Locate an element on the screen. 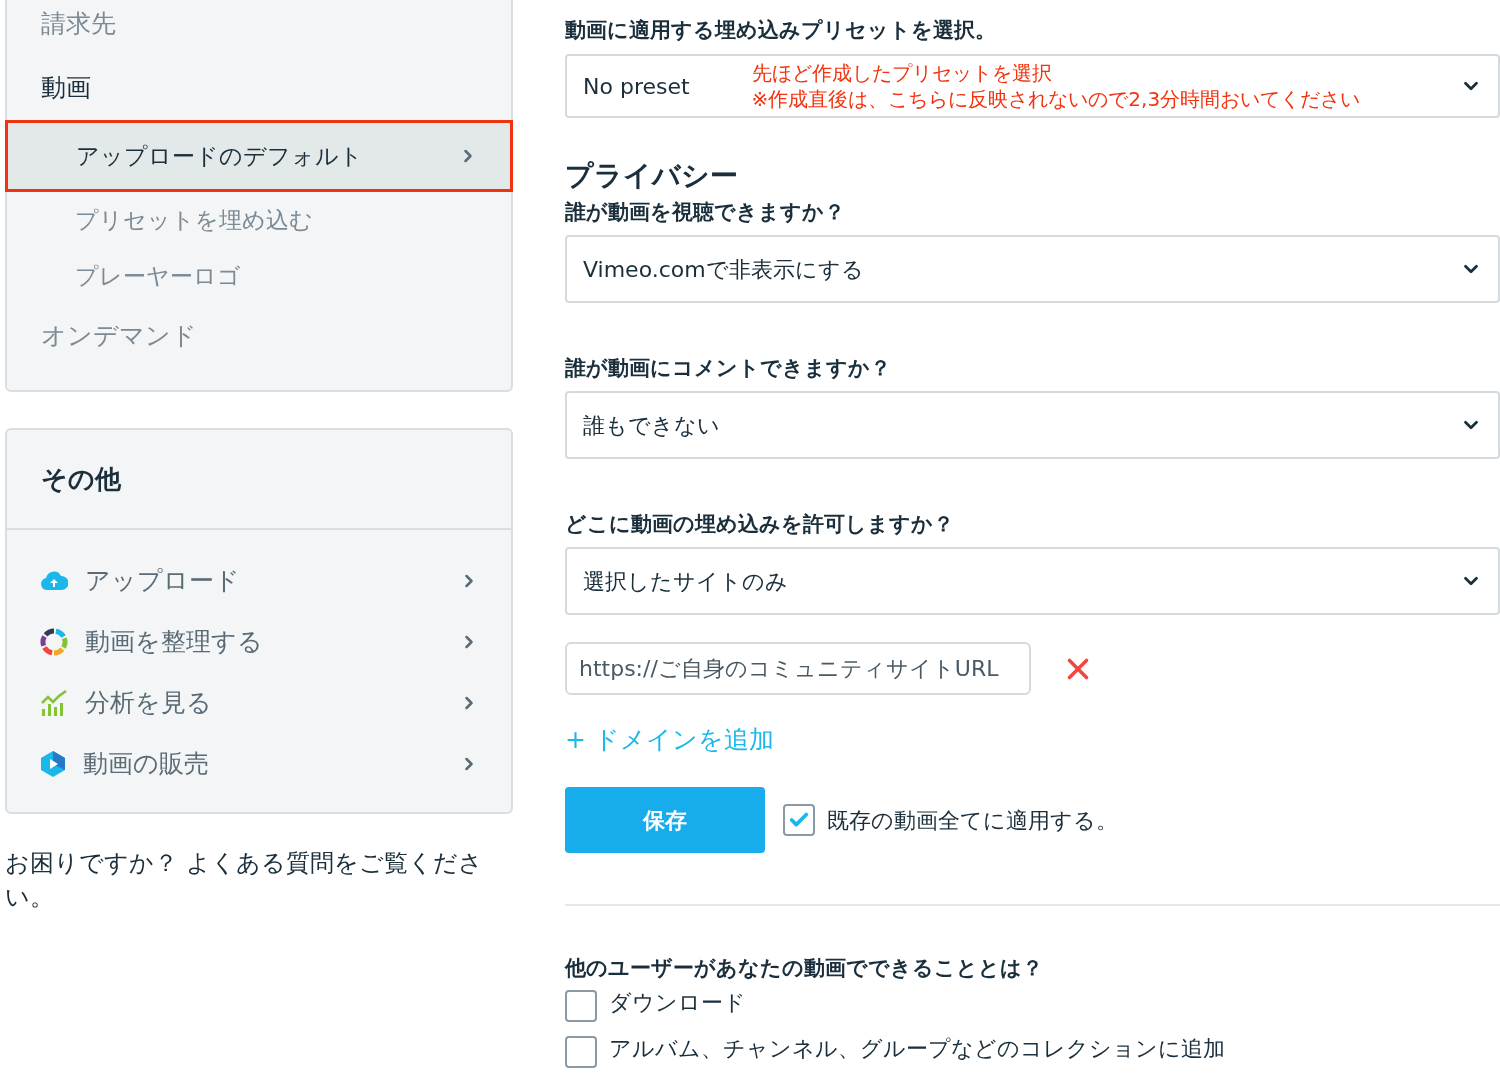 This screenshot has height=1085, width=1500. dropdown-value: No preset is located at coordinates (636, 86).